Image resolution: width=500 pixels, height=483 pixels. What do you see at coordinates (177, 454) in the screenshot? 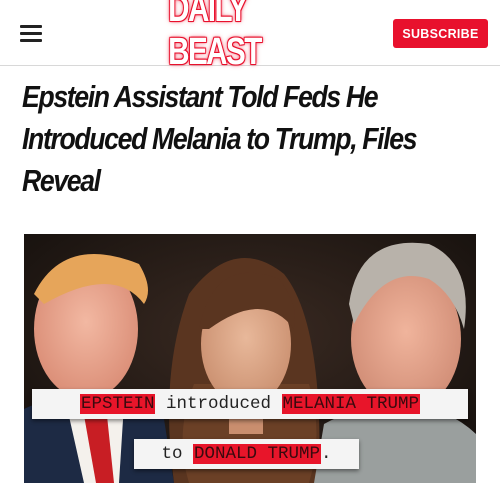
I see `caption-text-to: to` at bounding box center [177, 454].